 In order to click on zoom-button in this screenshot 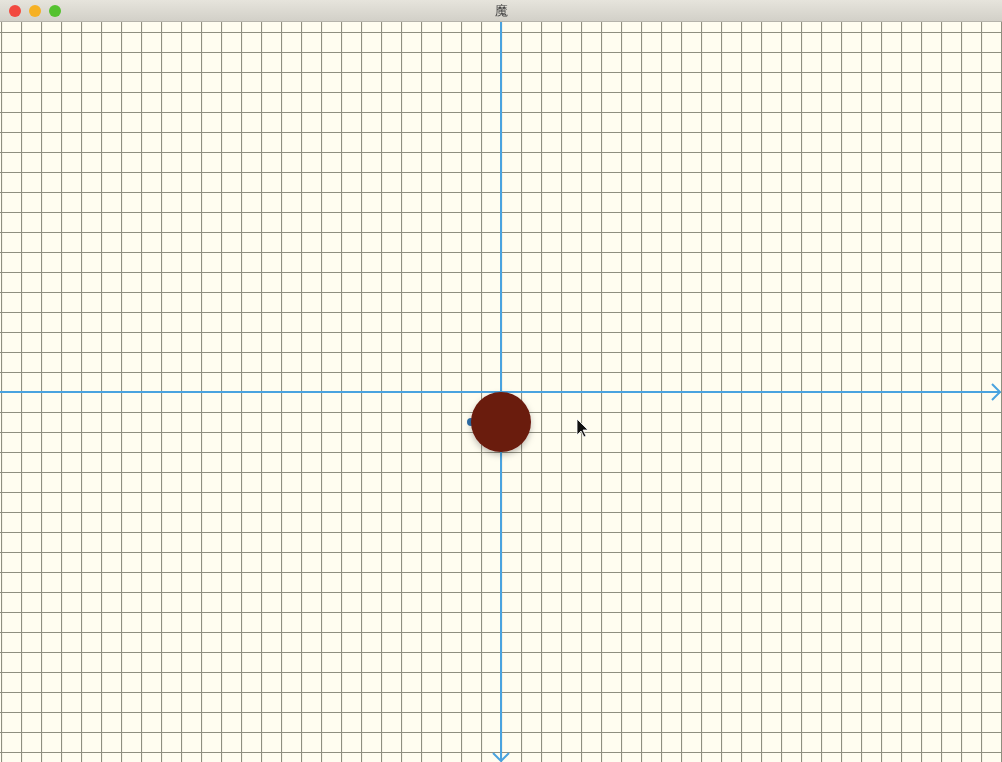, I will do `click(55, 11)`.